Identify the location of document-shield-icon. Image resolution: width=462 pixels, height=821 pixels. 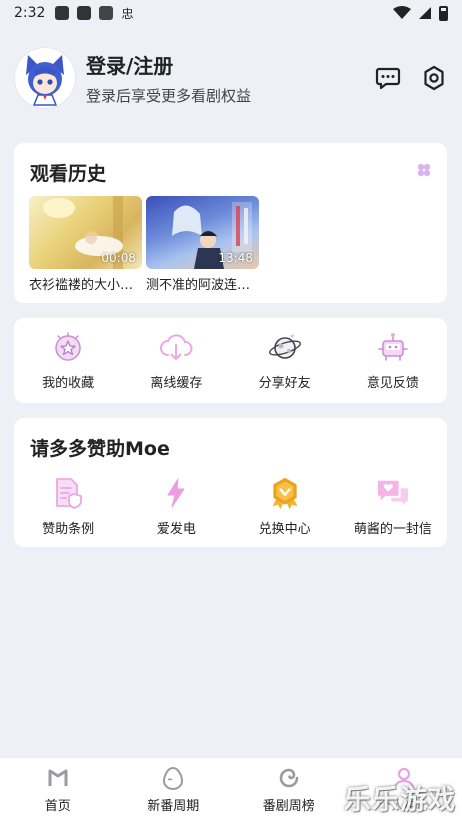
(69, 493).